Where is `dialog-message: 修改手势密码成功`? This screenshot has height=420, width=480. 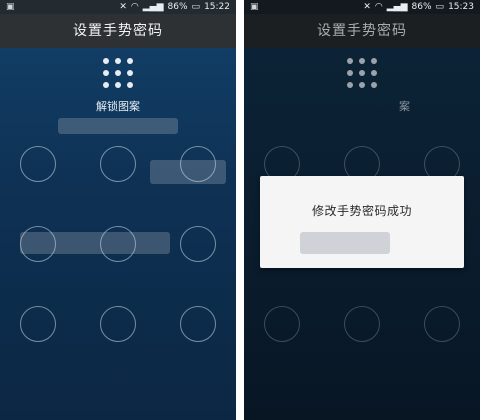 dialog-message: 修改手势密码成功 is located at coordinates (361, 211).